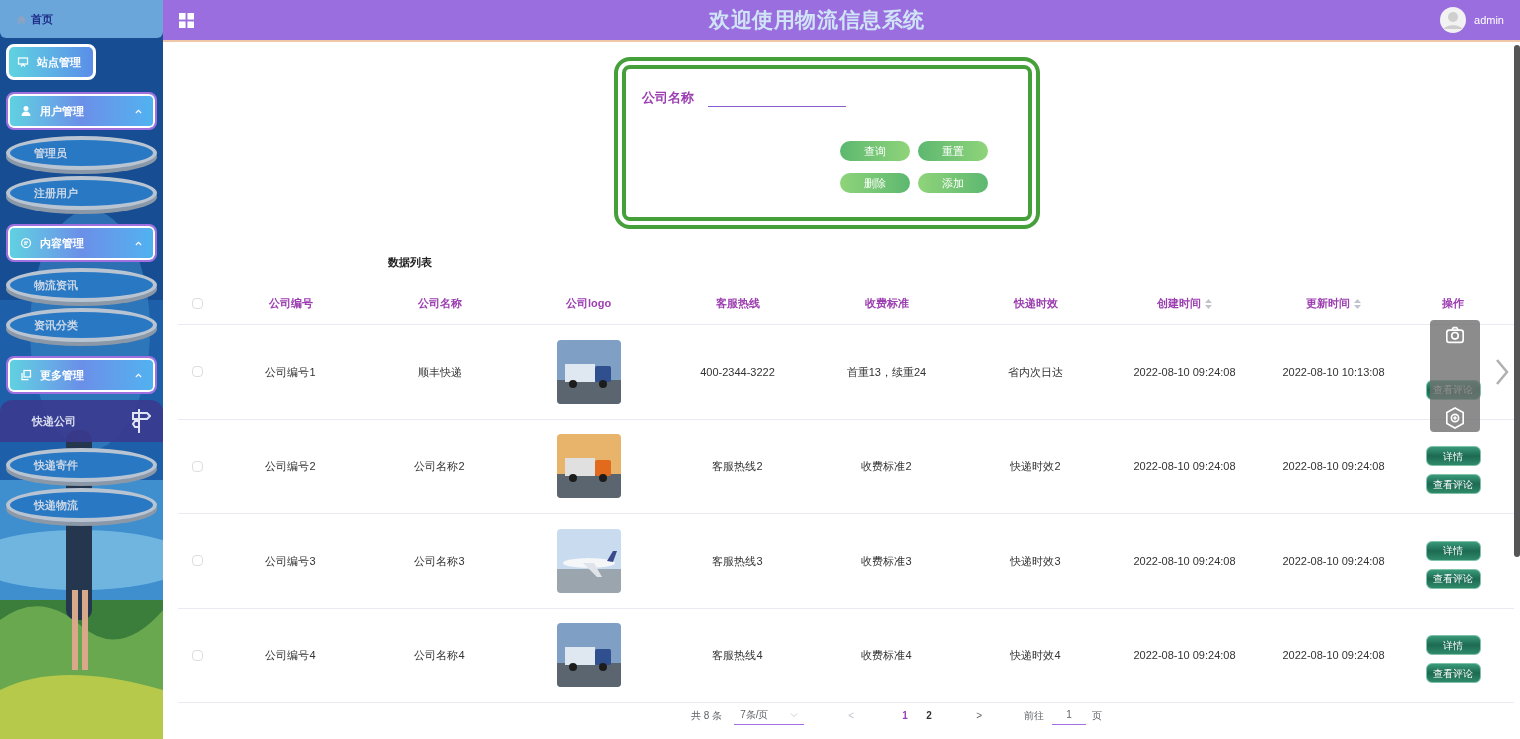 The height and width of the screenshot is (739, 1520). What do you see at coordinates (1453, 20) in the screenshot?
I see `avatar-icon` at bounding box center [1453, 20].